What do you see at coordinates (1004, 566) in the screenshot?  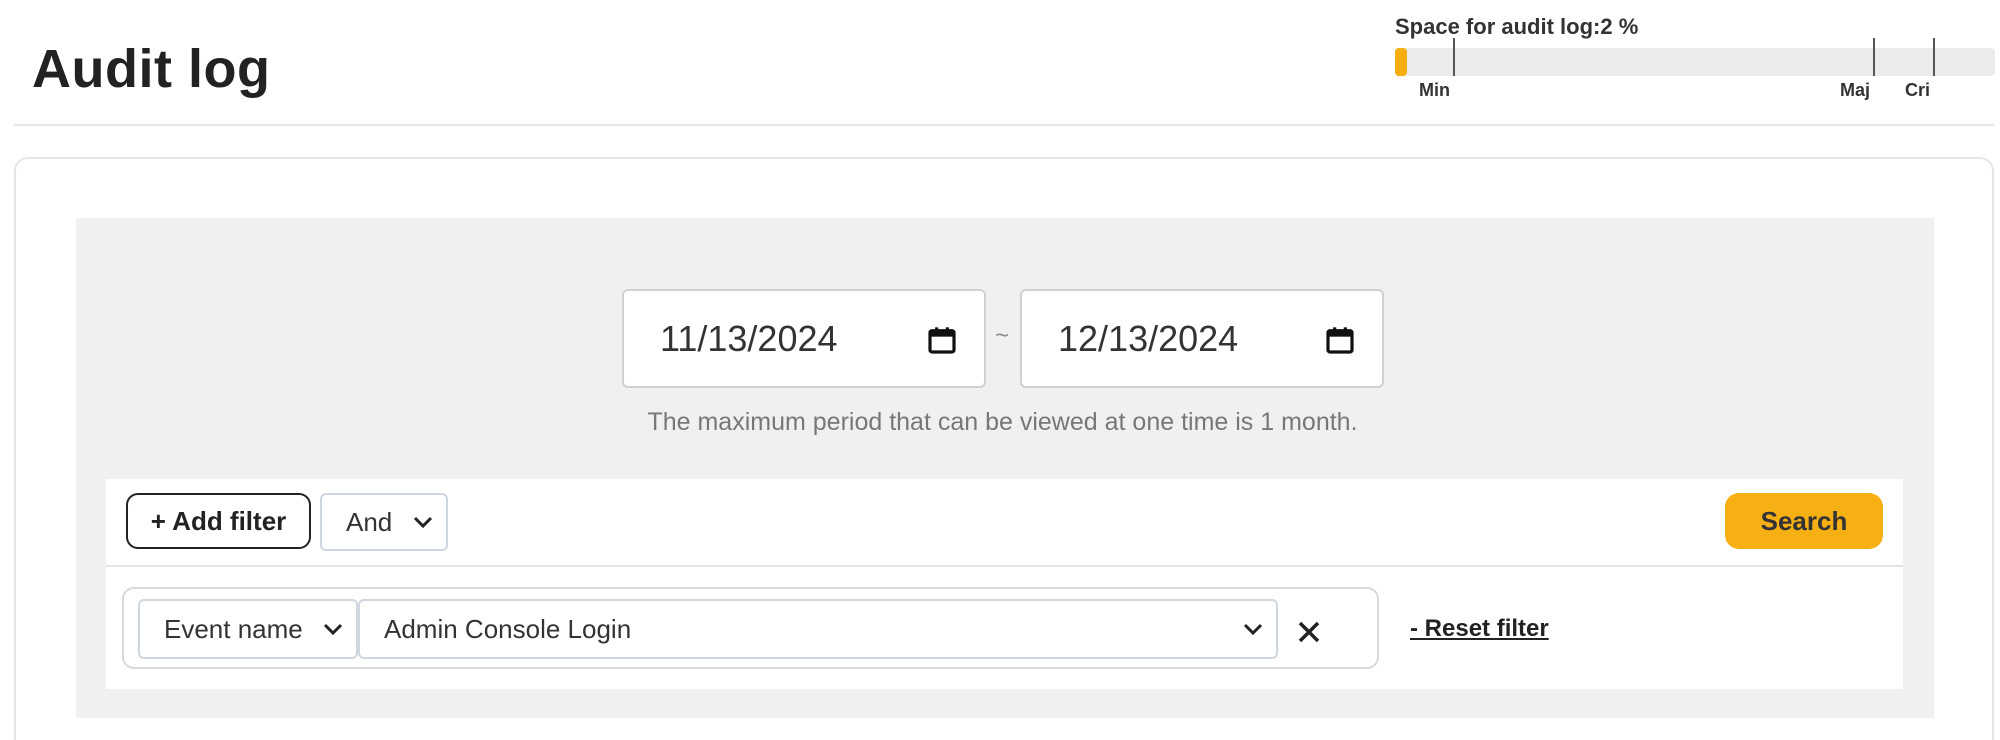 I see `filter-divider` at bounding box center [1004, 566].